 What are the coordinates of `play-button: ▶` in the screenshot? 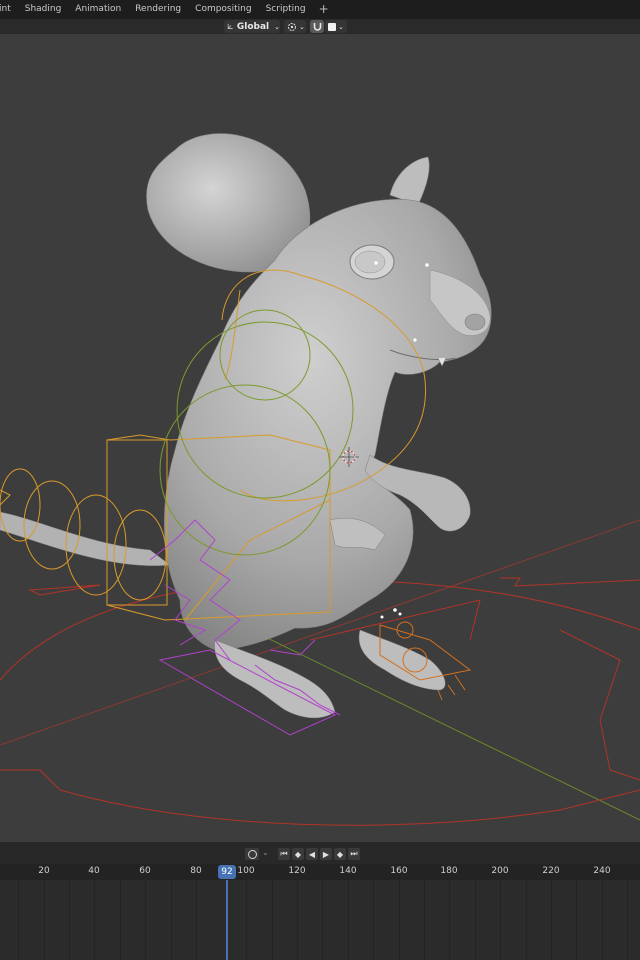 It's located at (326, 854).